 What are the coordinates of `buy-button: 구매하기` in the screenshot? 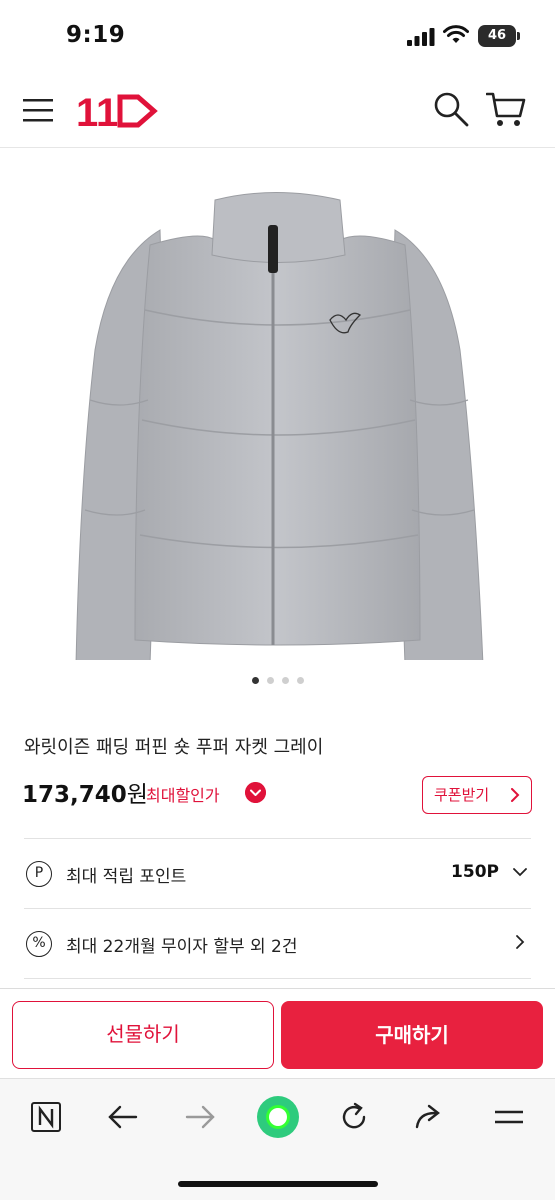 It's located at (412, 1035).